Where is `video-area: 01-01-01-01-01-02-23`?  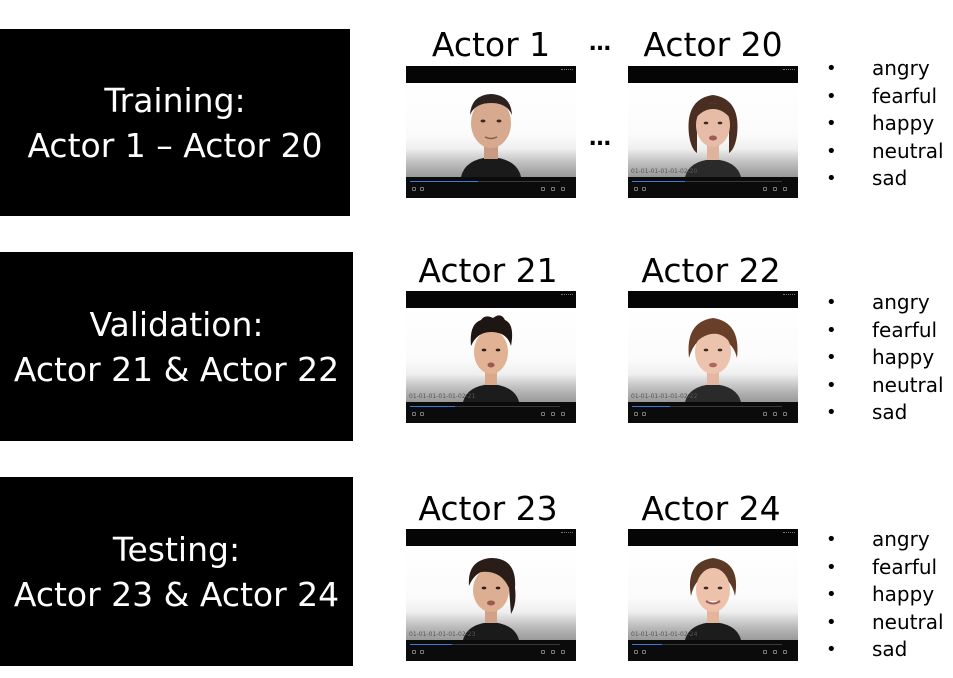 video-area: 01-01-01-01-01-02-23 is located at coordinates (491, 593).